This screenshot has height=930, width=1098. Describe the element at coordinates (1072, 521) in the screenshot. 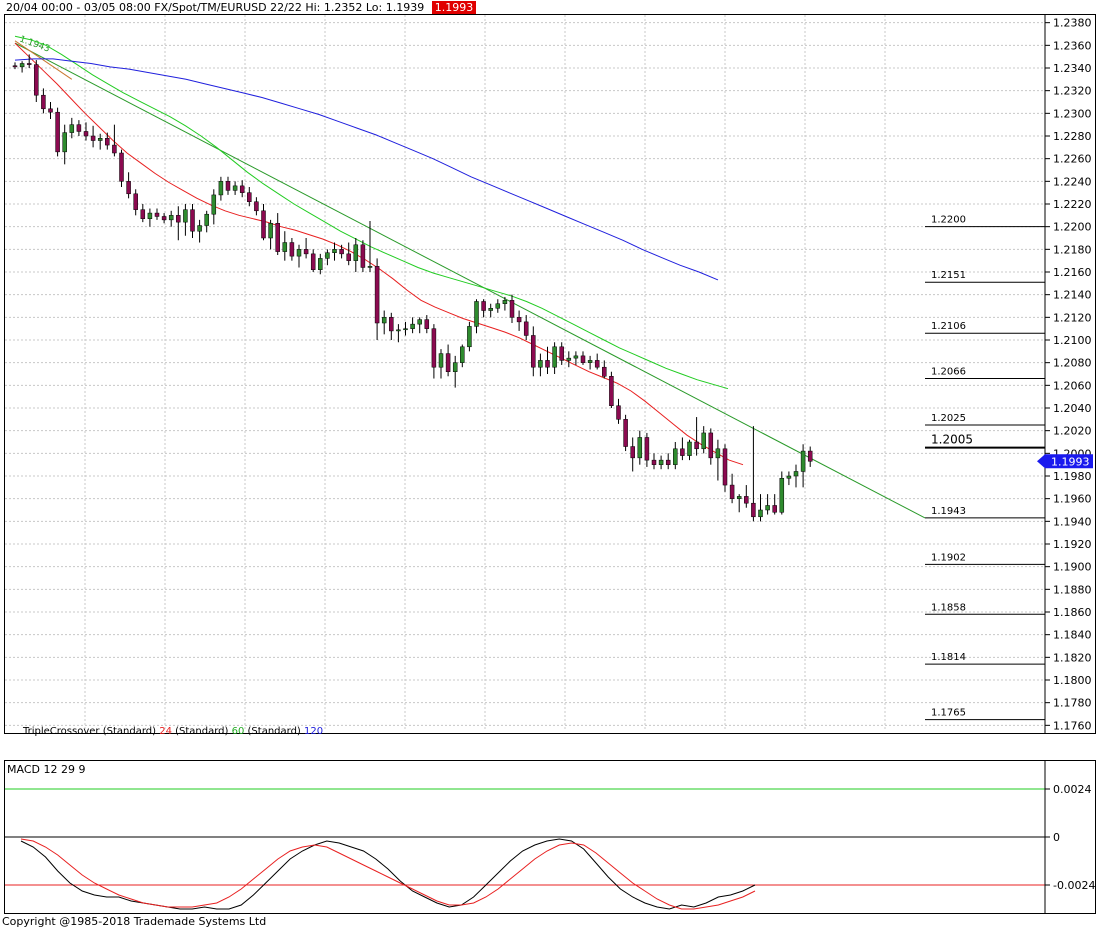

I see `y-tick-label: 1.1940` at that location.